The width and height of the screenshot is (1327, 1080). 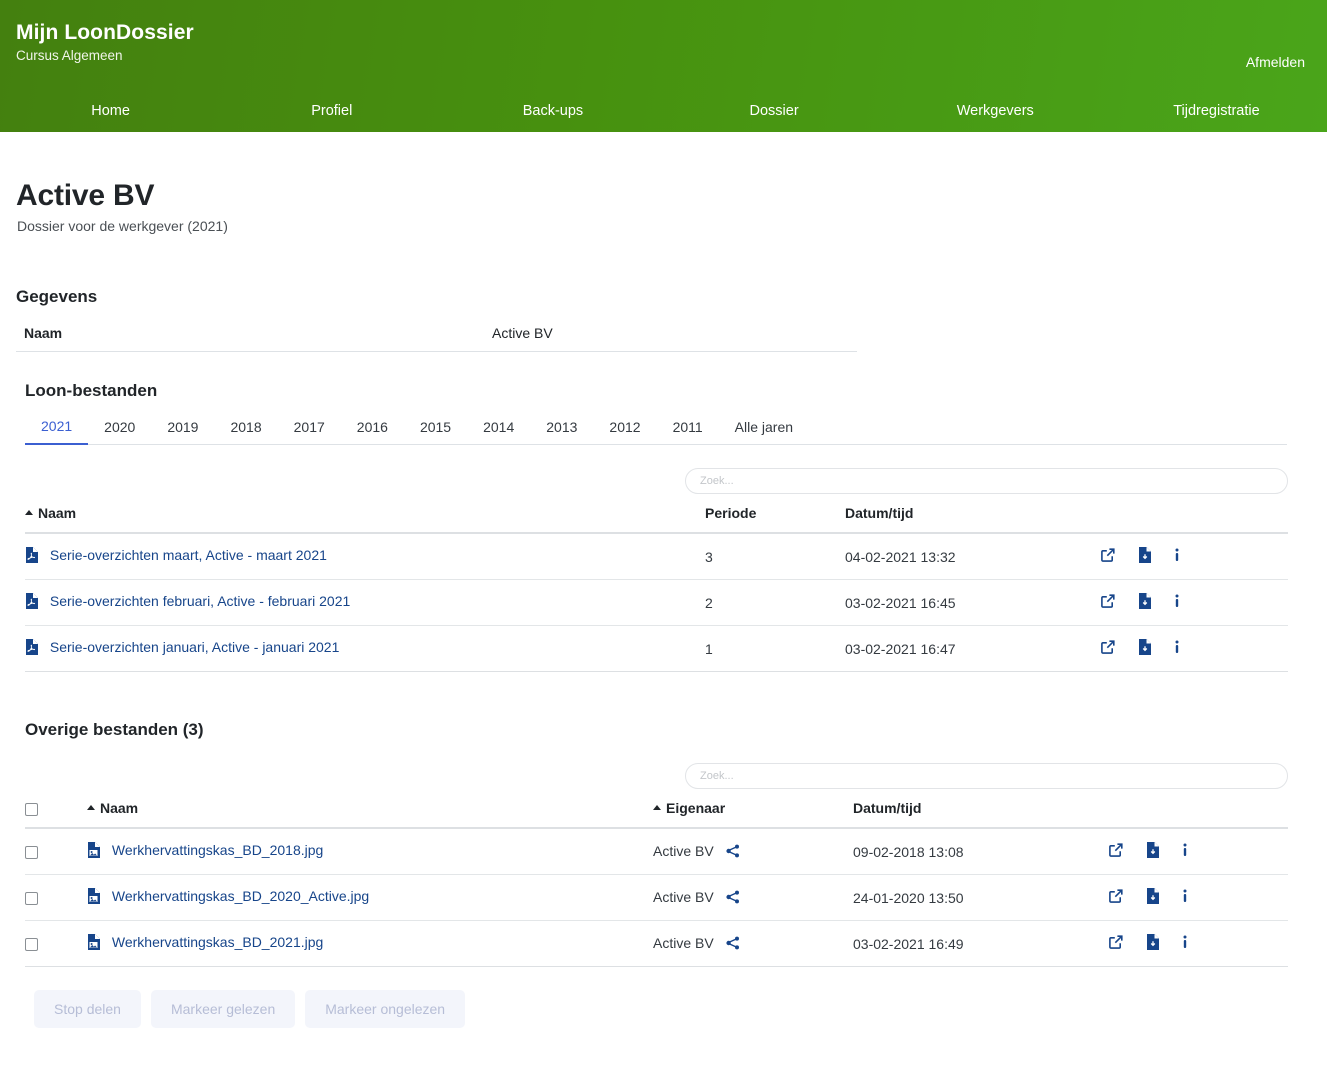 What do you see at coordinates (972, 648) in the screenshot?
I see `cell-datum: 03-02-2021 16:47` at bounding box center [972, 648].